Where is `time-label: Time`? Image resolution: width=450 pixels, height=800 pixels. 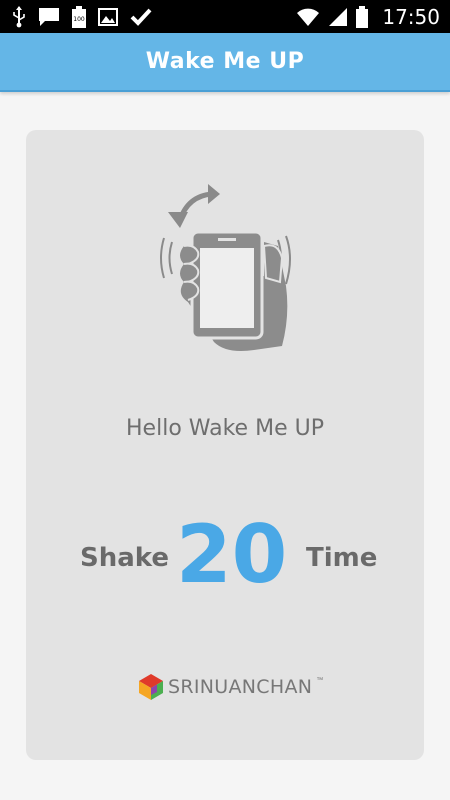
time-label: Time is located at coordinates (342, 558).